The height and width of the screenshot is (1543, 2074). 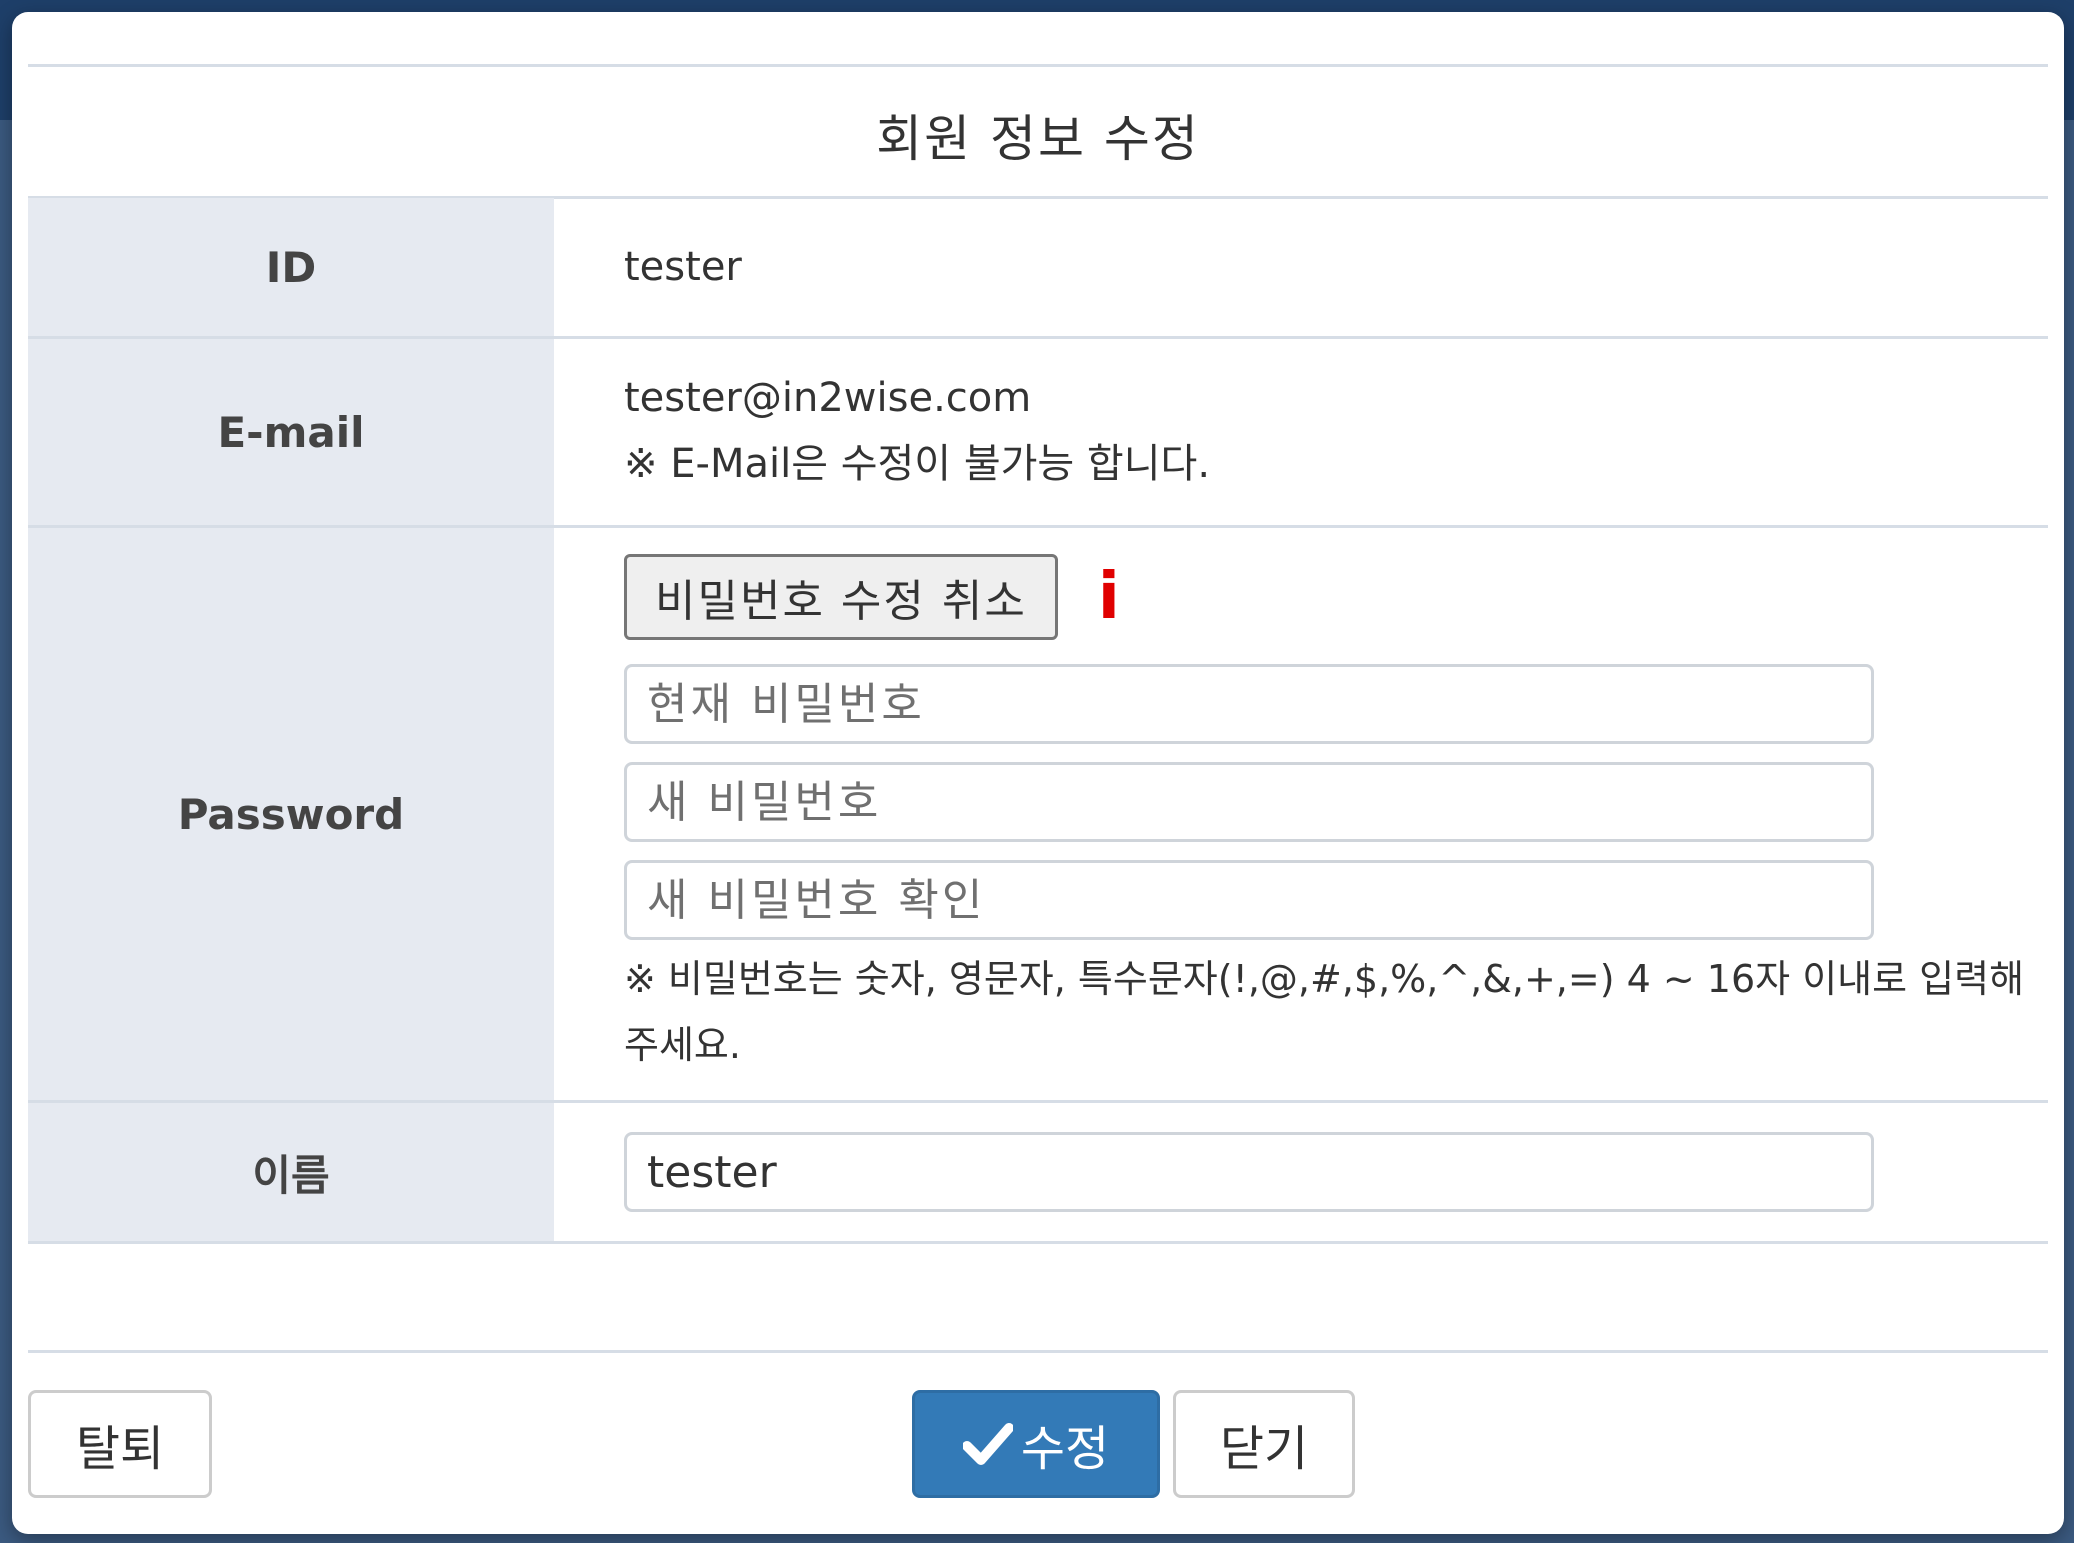 I want to click on id-label: ID, so click(x=291, y=267).